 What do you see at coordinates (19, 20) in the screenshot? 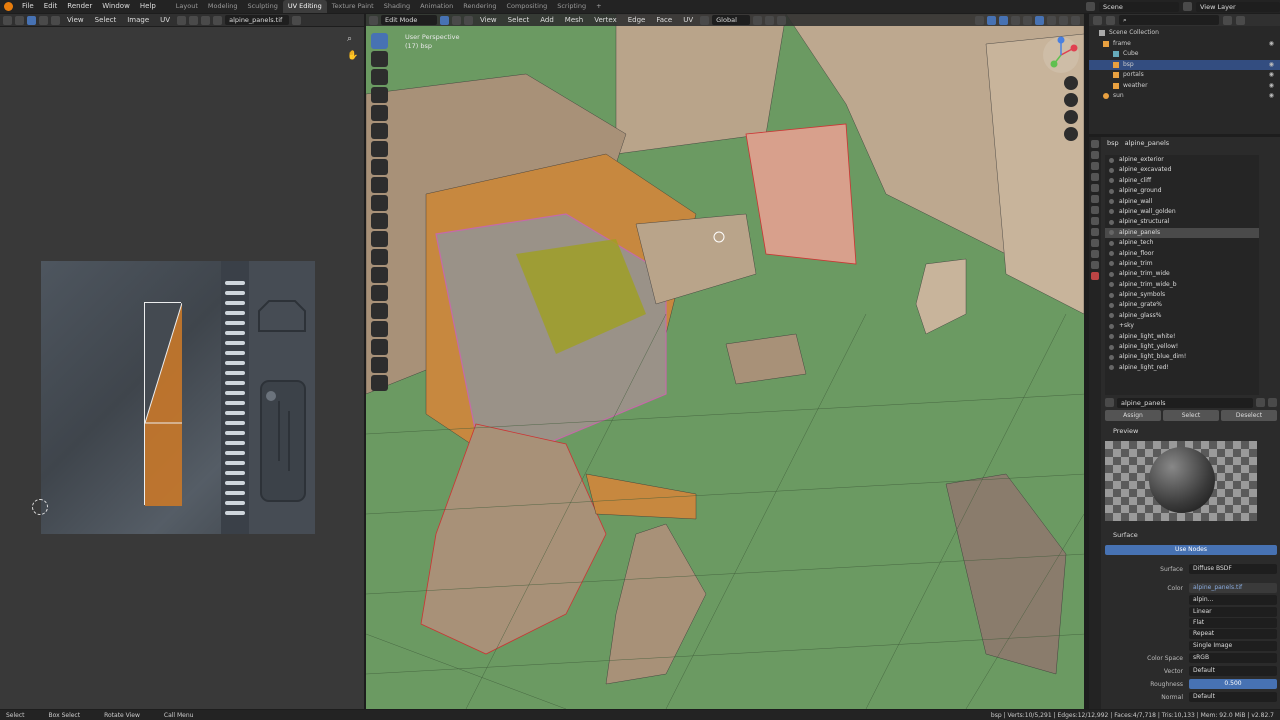
I see `uv-sync-icon` at bounding box center [19, 20].